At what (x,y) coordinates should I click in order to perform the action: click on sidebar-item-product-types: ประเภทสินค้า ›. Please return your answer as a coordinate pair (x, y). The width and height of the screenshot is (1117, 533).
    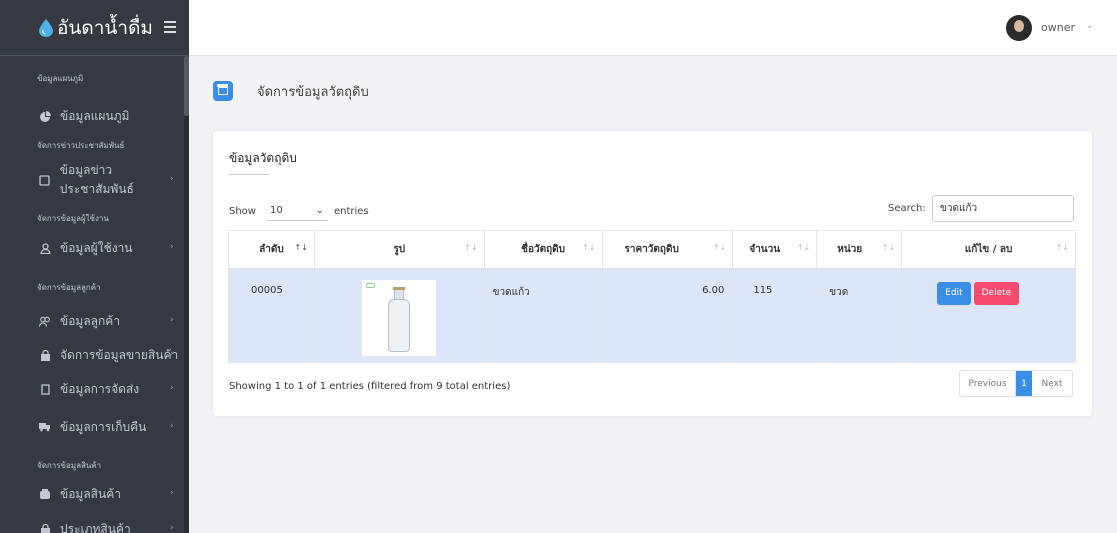
    Looking at the image, I should click on (92, 522).